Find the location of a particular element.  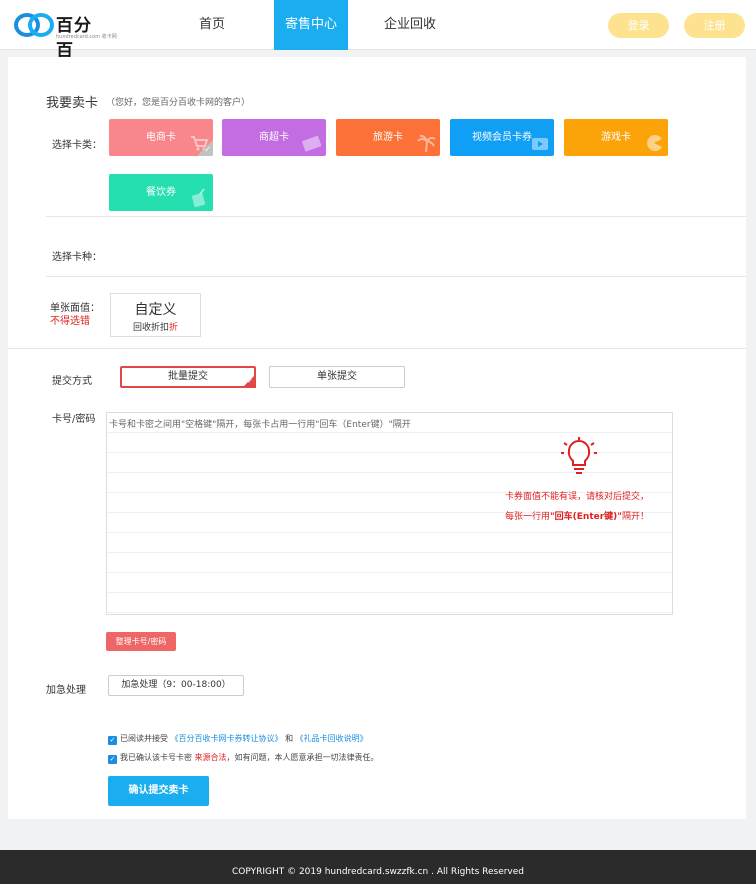

agree-terms-checkbox: ✓ is located at coordinates (112, 740).